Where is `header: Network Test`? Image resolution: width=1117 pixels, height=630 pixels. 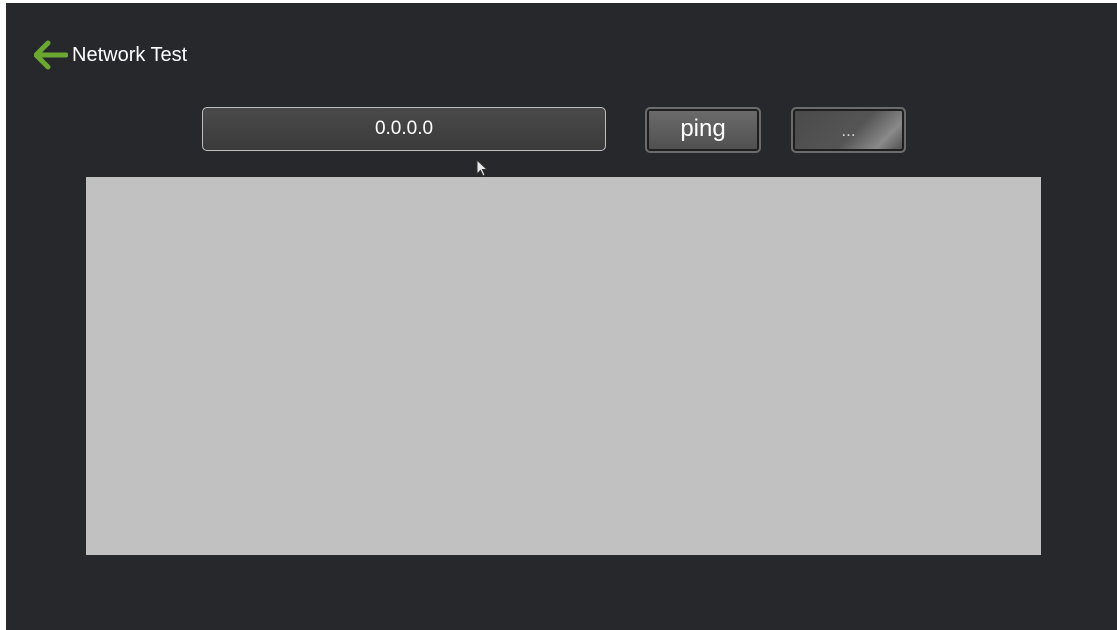 header: Network Test is located at coordinates (110, 55).